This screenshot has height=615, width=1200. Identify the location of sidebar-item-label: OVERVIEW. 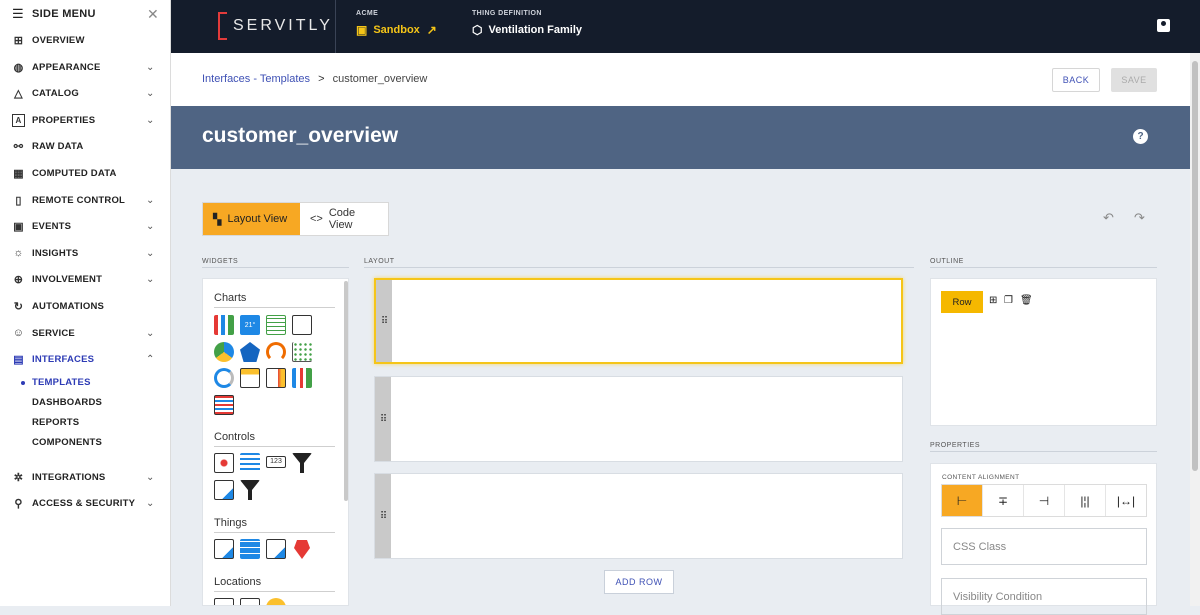
(58, 40).